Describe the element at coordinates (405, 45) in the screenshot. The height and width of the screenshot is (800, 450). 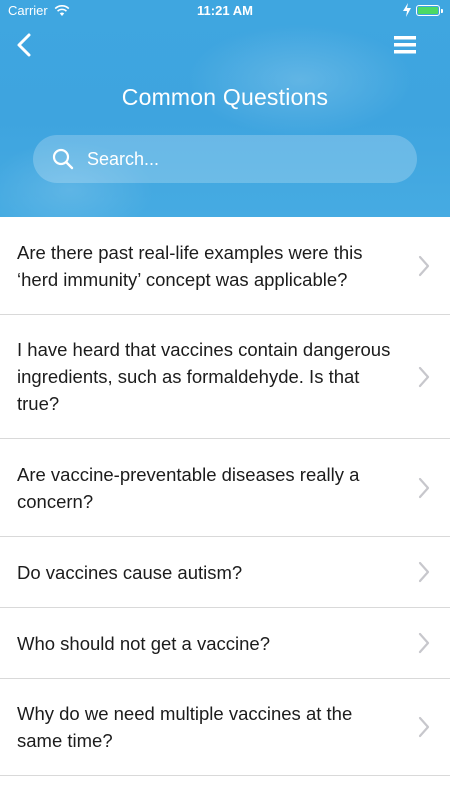
I see `hamburger-menu-icon` at that location.